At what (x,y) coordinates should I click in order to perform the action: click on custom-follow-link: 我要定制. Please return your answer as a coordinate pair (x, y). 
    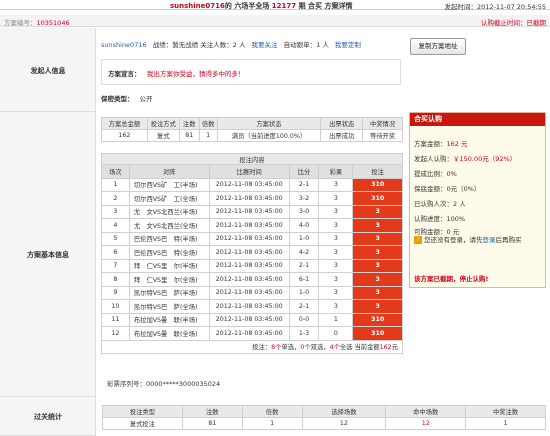
    Looking at the image, I should click on (348, 45).